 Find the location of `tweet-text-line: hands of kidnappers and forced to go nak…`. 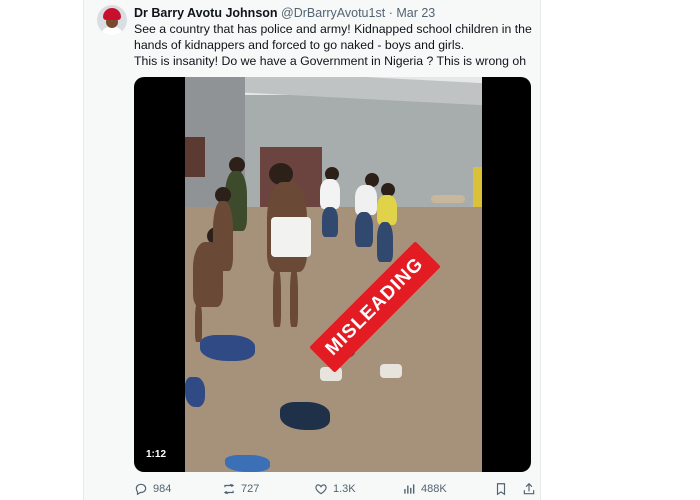

tweet-text-line: hands of kidnappers and forced to go nak… is located at coordinates (299, 45).